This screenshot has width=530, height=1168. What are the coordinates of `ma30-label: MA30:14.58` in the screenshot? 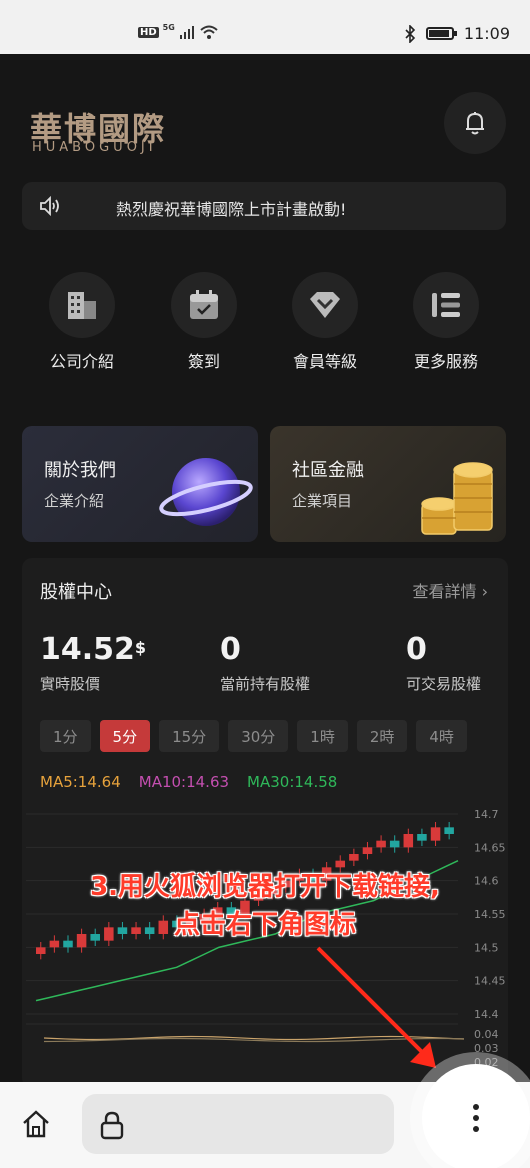 It's located at (292, 782).